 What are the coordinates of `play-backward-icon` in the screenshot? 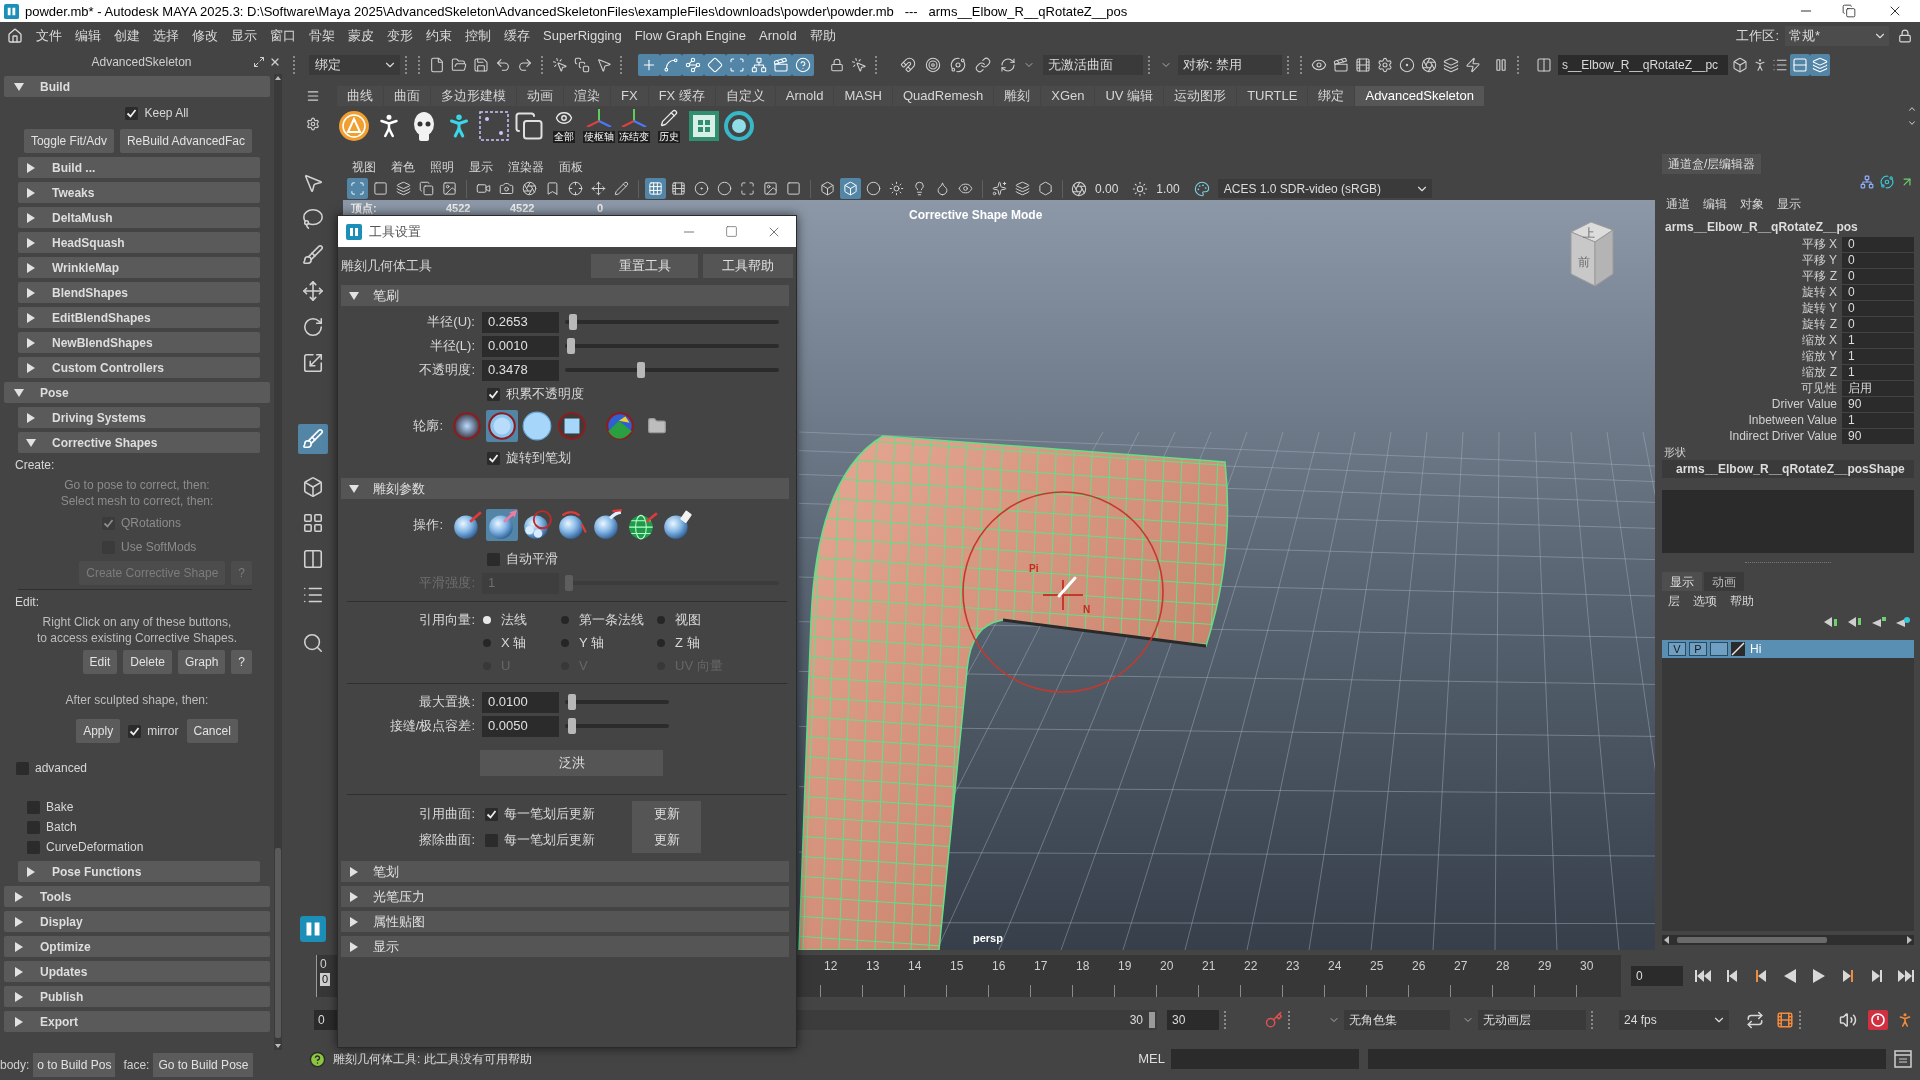 It's located at (1790, 976).